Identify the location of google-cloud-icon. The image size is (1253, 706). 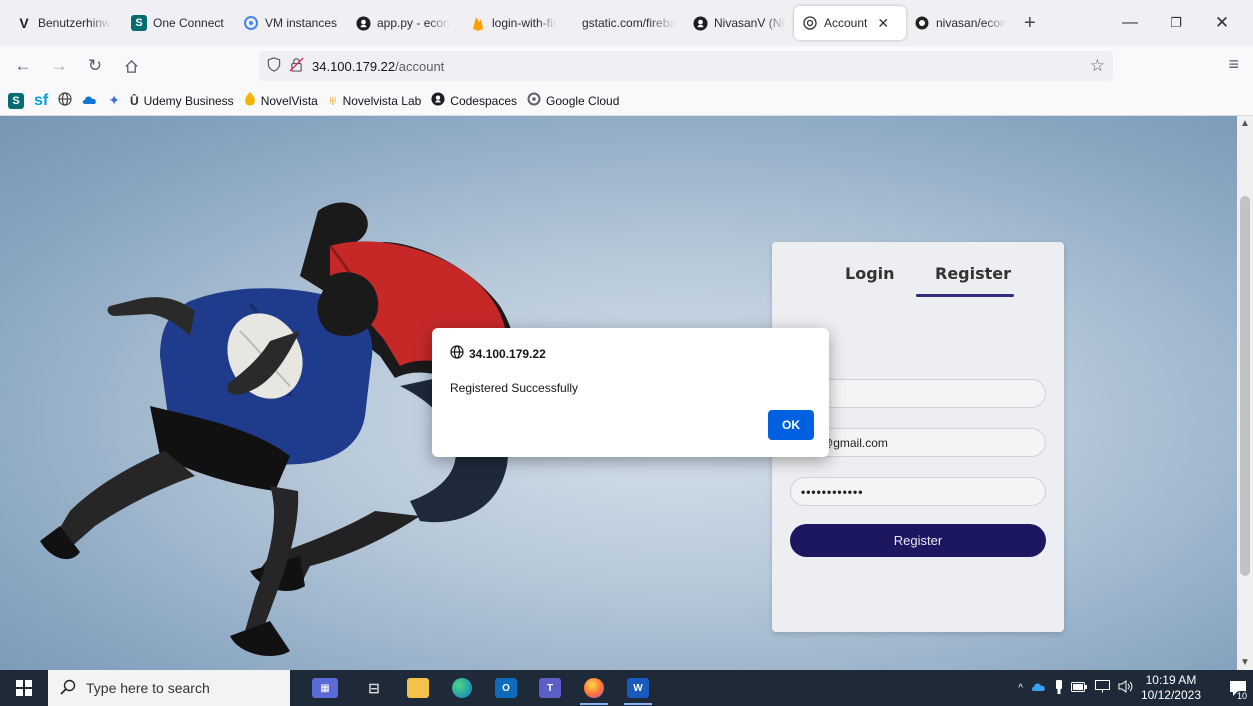
(534, 100).